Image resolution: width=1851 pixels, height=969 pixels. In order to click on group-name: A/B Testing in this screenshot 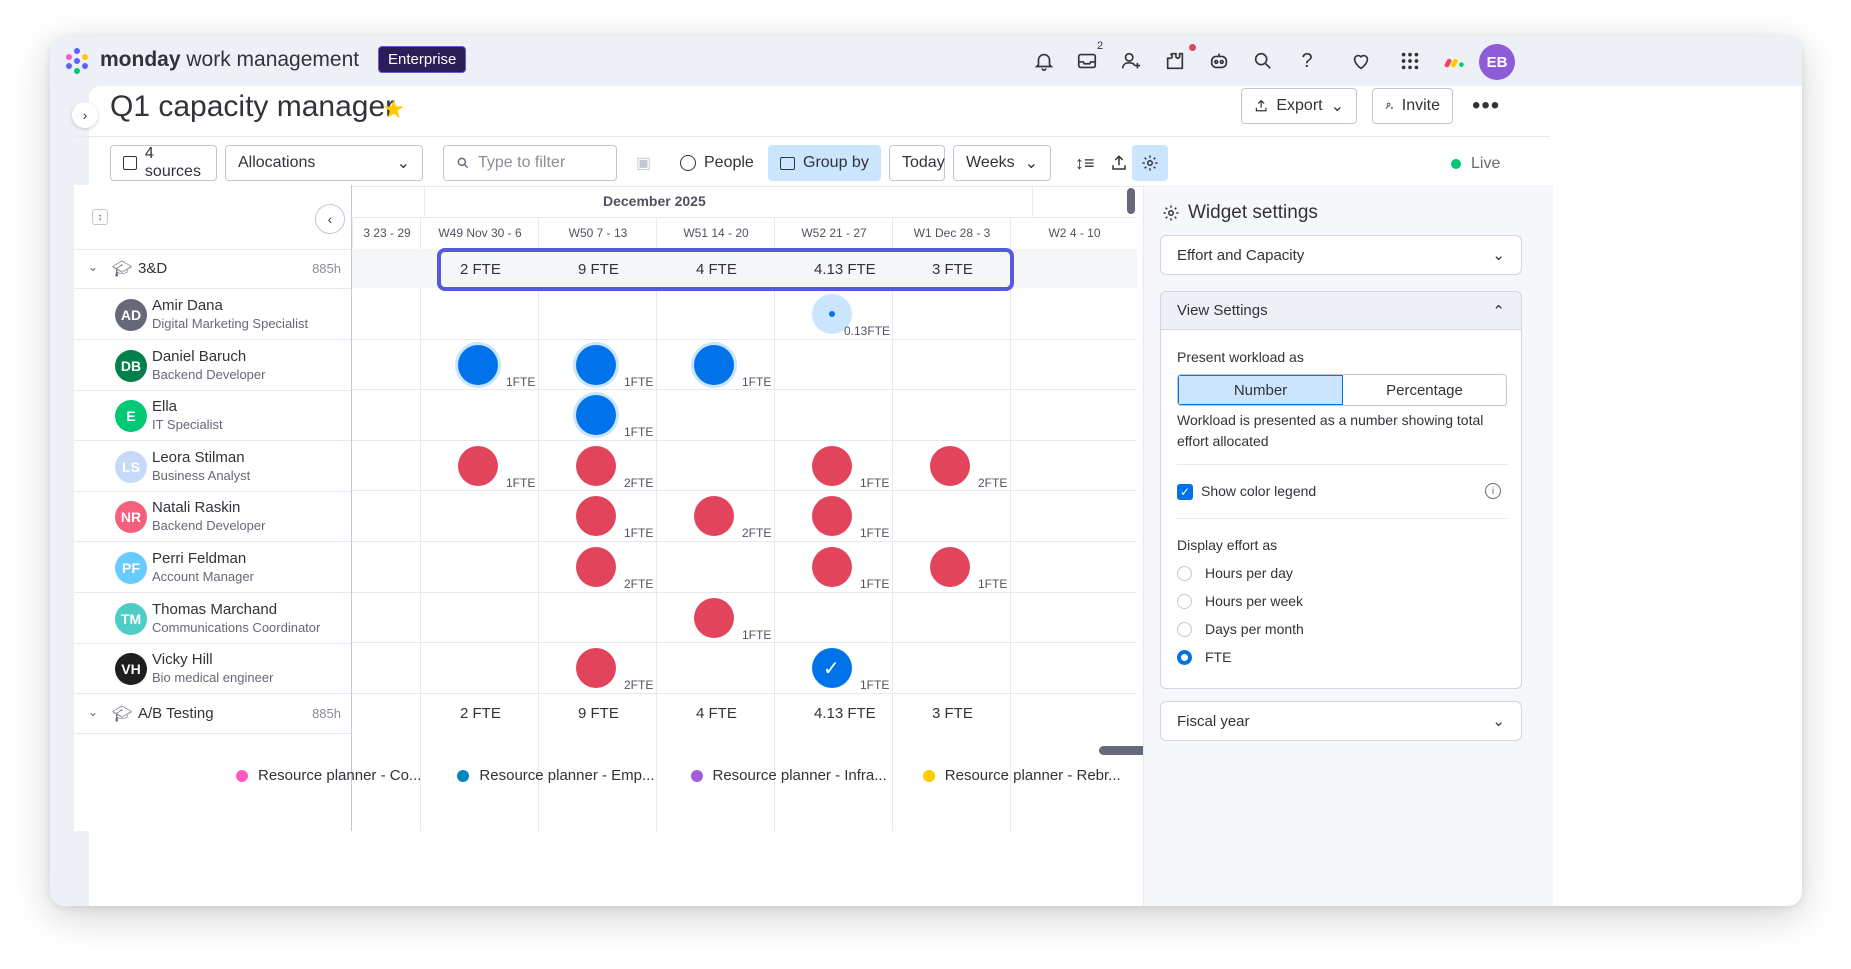, I will do `click(176, 713)`.